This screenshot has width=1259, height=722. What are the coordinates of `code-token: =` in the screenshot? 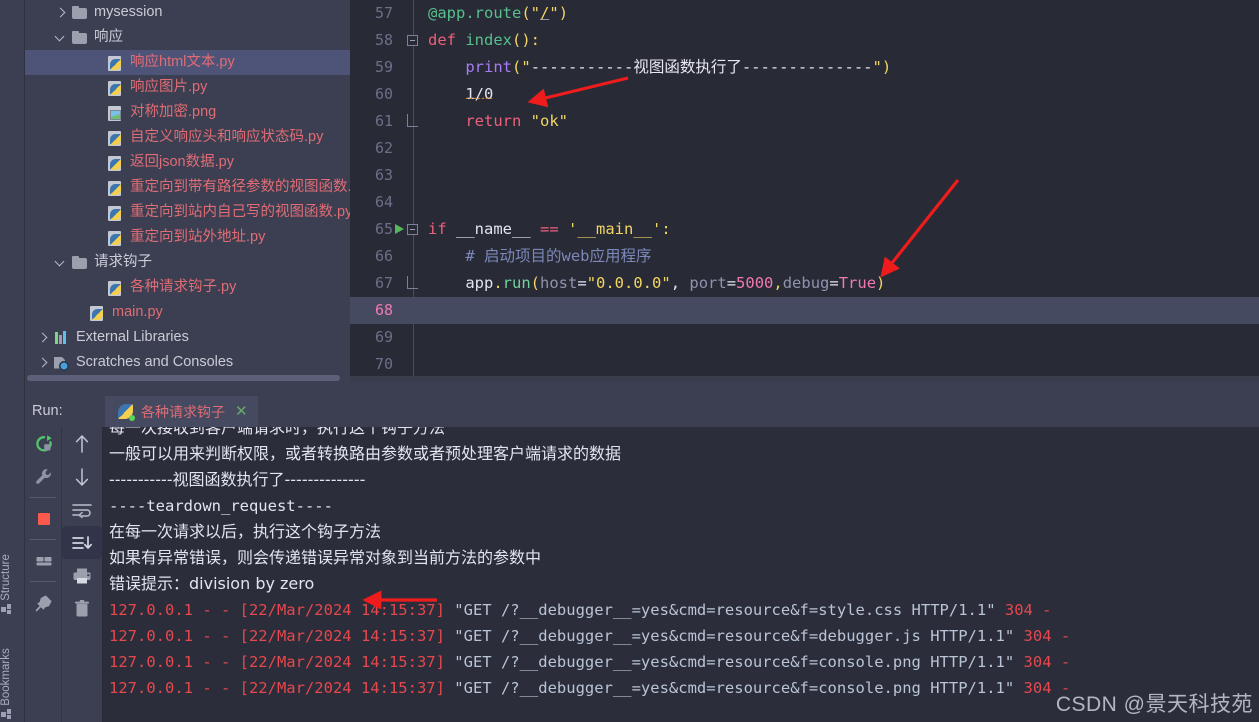 It's located at (731, 283).